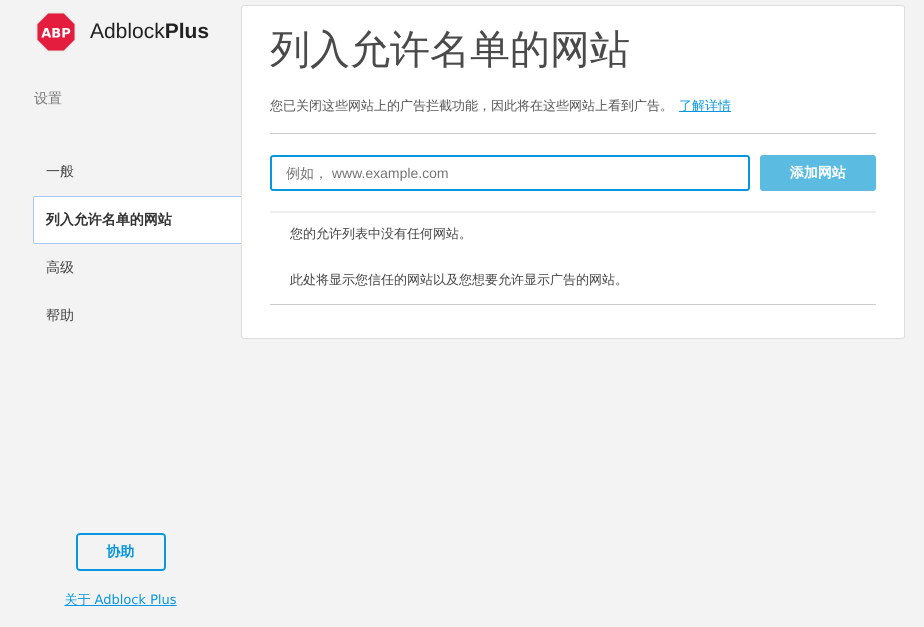 Image resolution: width=924 pixels, height=627 pixels. Describe the element at coordinates (48, 99) in the screenshot. I see `section-heading: 设置` at that location.